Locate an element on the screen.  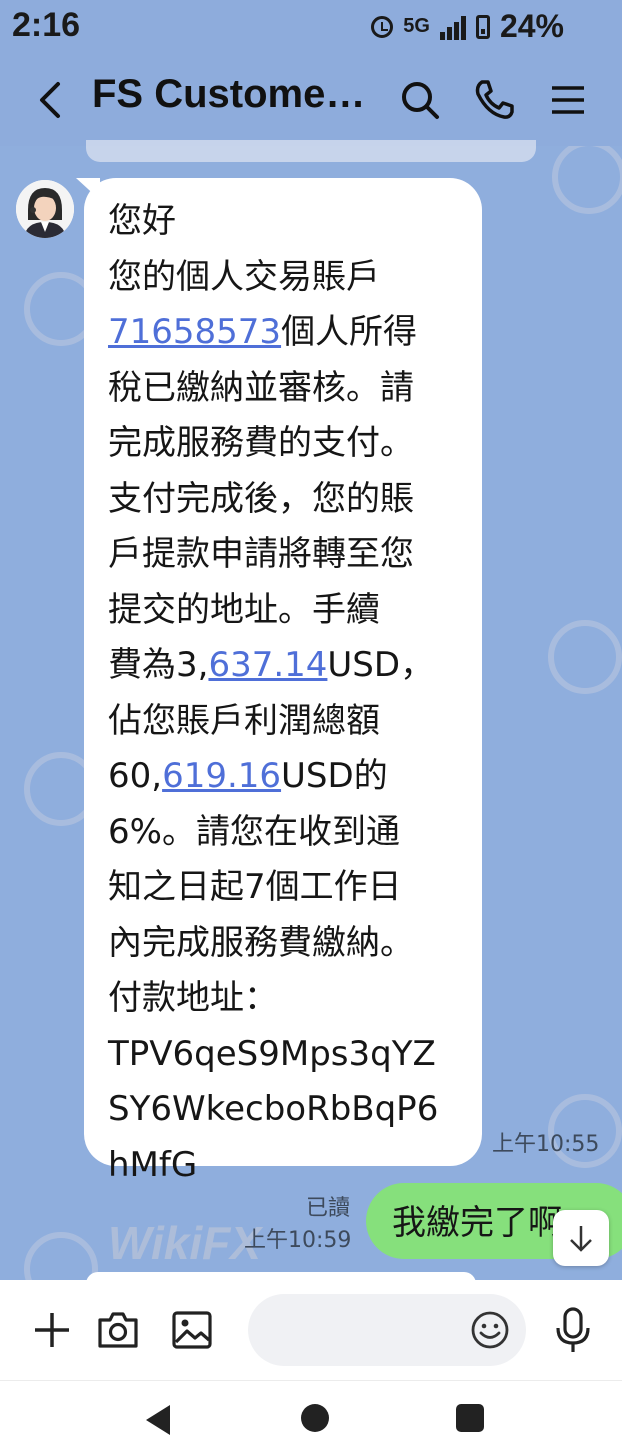
scroll-to-bottom-button is located at coordinates (581, 1238).